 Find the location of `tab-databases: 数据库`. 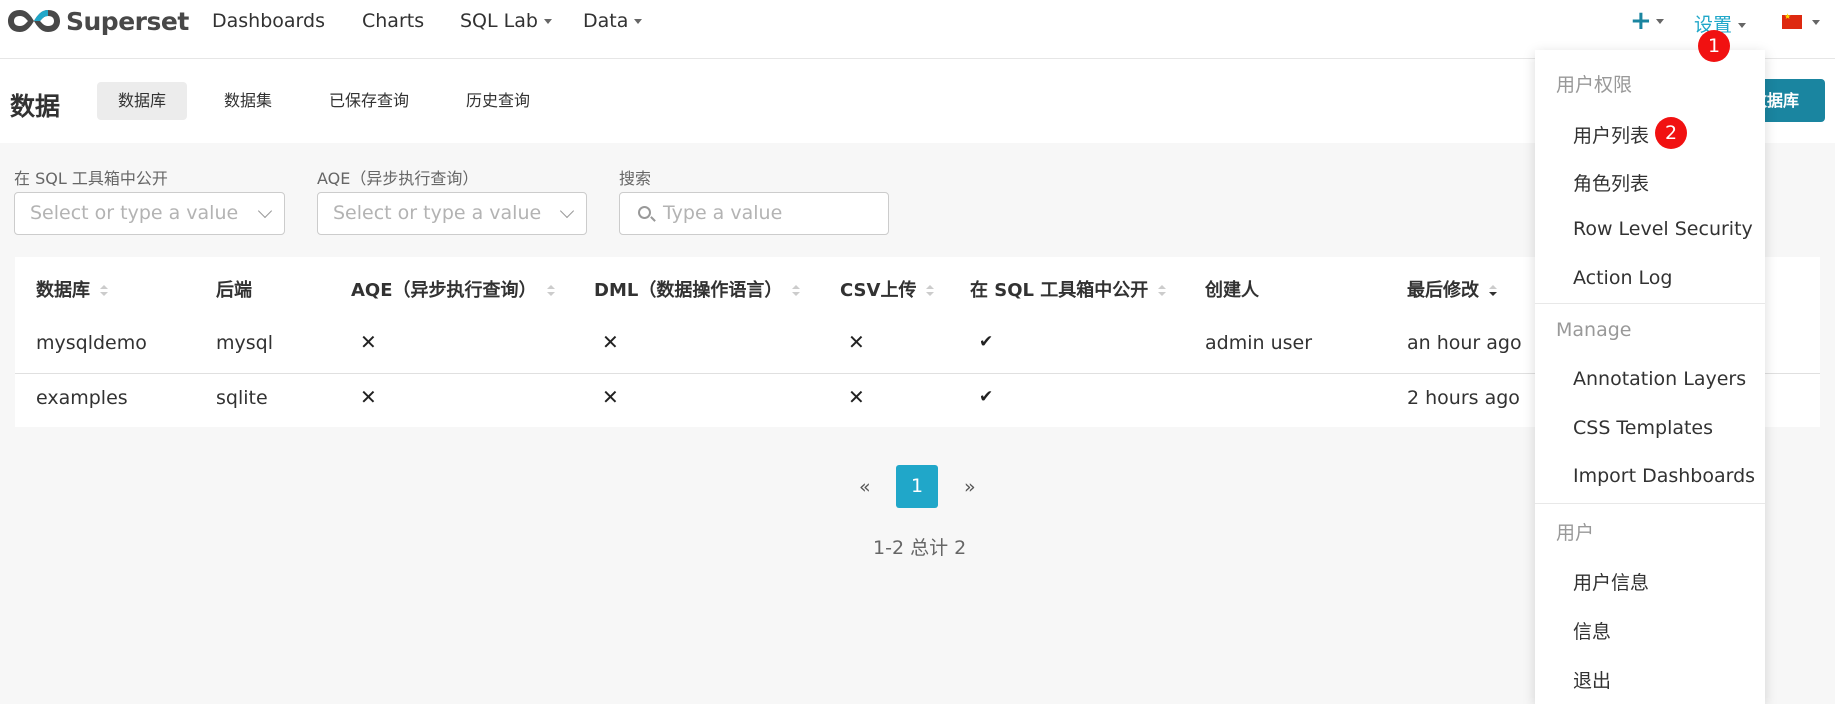

tab-databases: 数据库 is located at coordinates (142, 101).